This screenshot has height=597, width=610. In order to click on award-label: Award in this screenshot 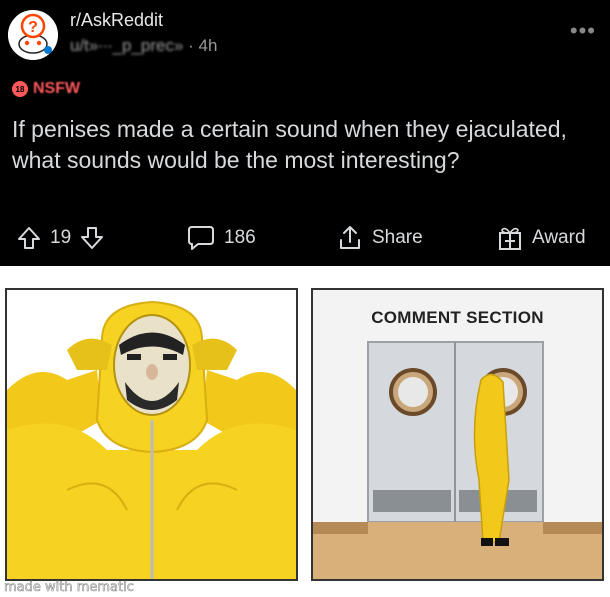, I will do `click(559, 237)`.